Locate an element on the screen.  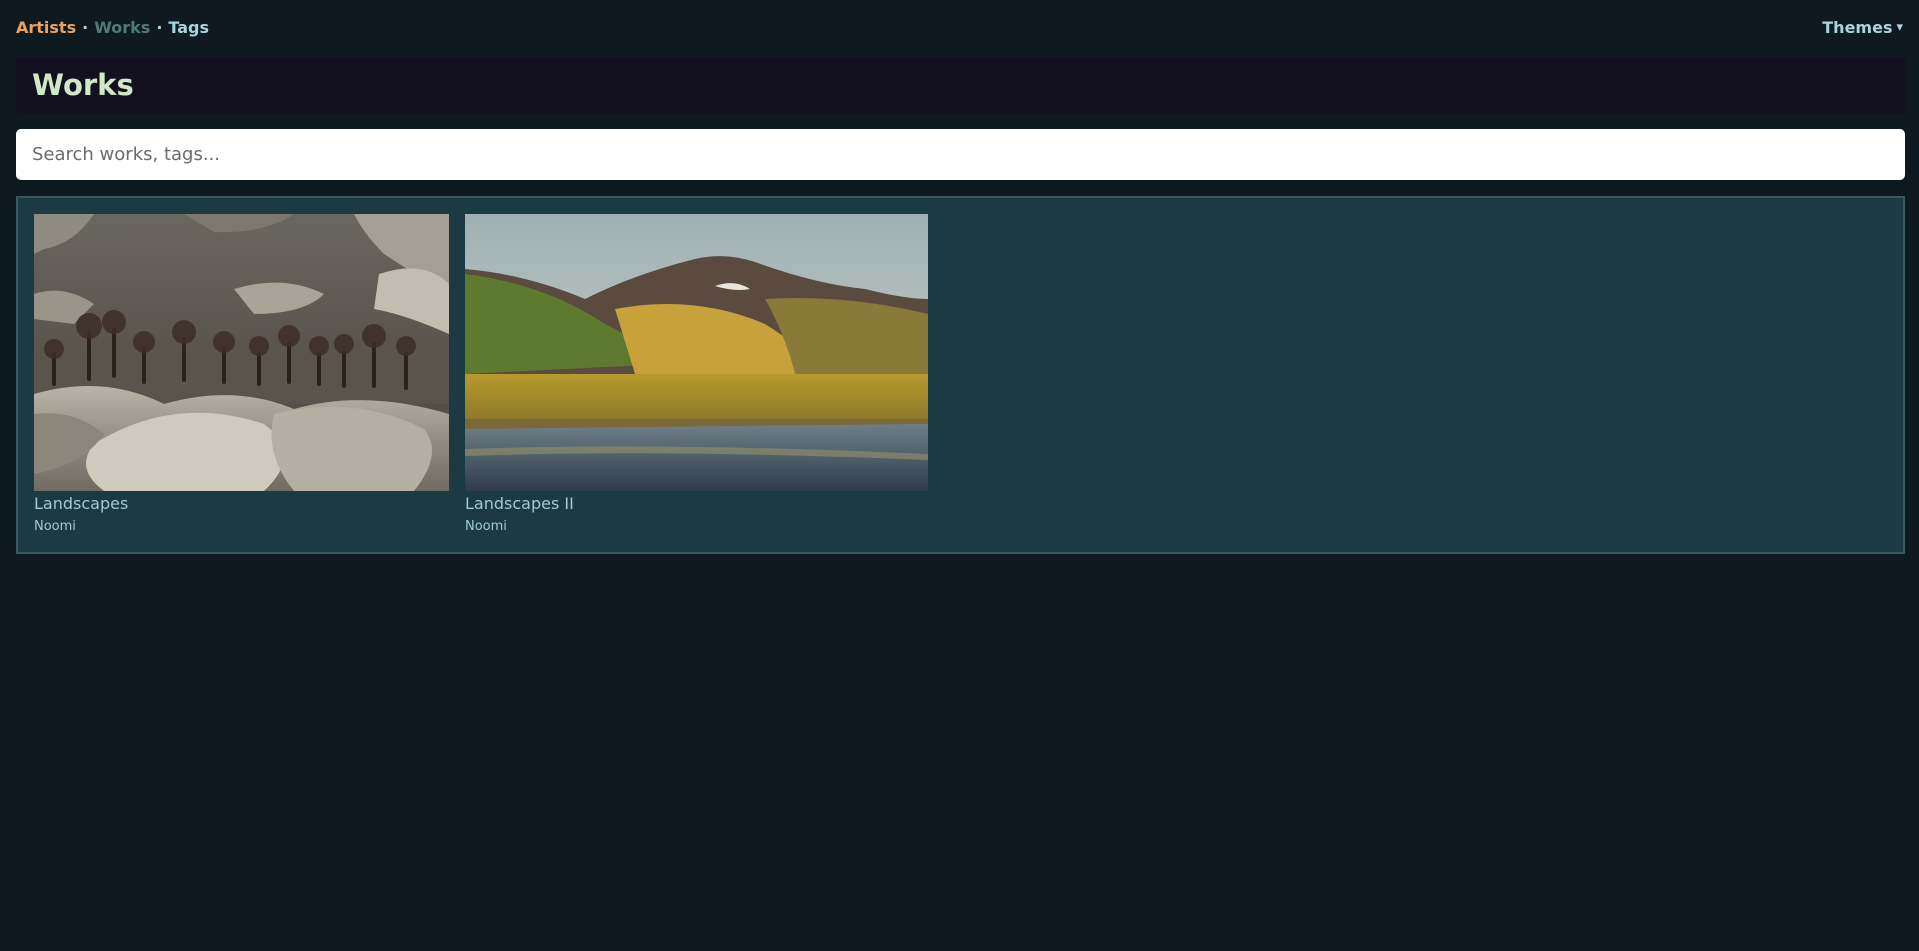
page-header: Works is located at coordinates (960, 85).